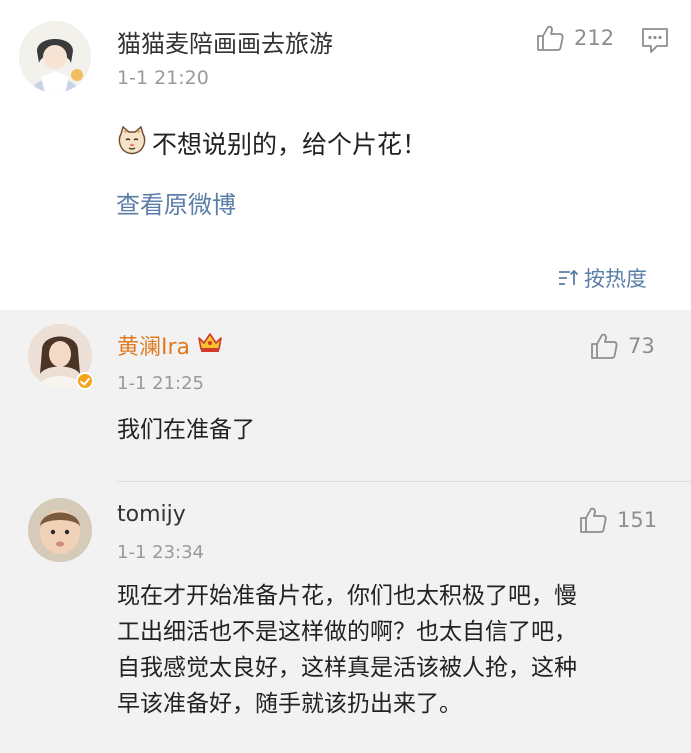  I want to click on post-like-button: 212, so click(574, 38).